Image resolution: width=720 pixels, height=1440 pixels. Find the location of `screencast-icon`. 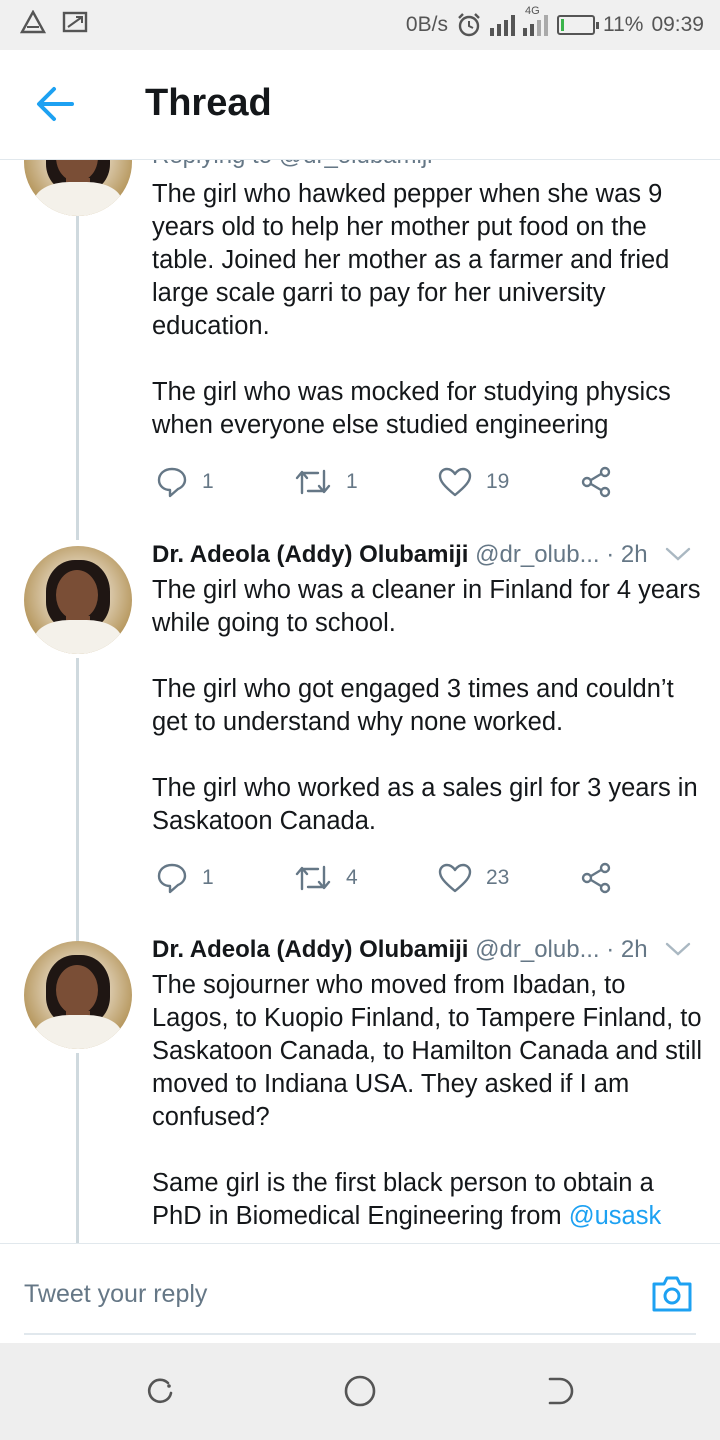

screencast-icon is located at coordinates (75, 22).